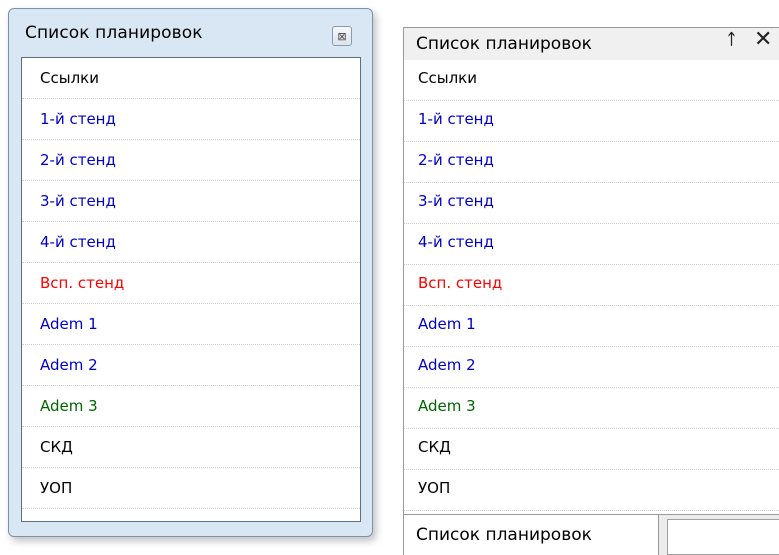 The image size is (779, 555). What do you see at coordinates (723, 537) in the screenshot?
I see `tab-empty` at bounding box center [723, 537].